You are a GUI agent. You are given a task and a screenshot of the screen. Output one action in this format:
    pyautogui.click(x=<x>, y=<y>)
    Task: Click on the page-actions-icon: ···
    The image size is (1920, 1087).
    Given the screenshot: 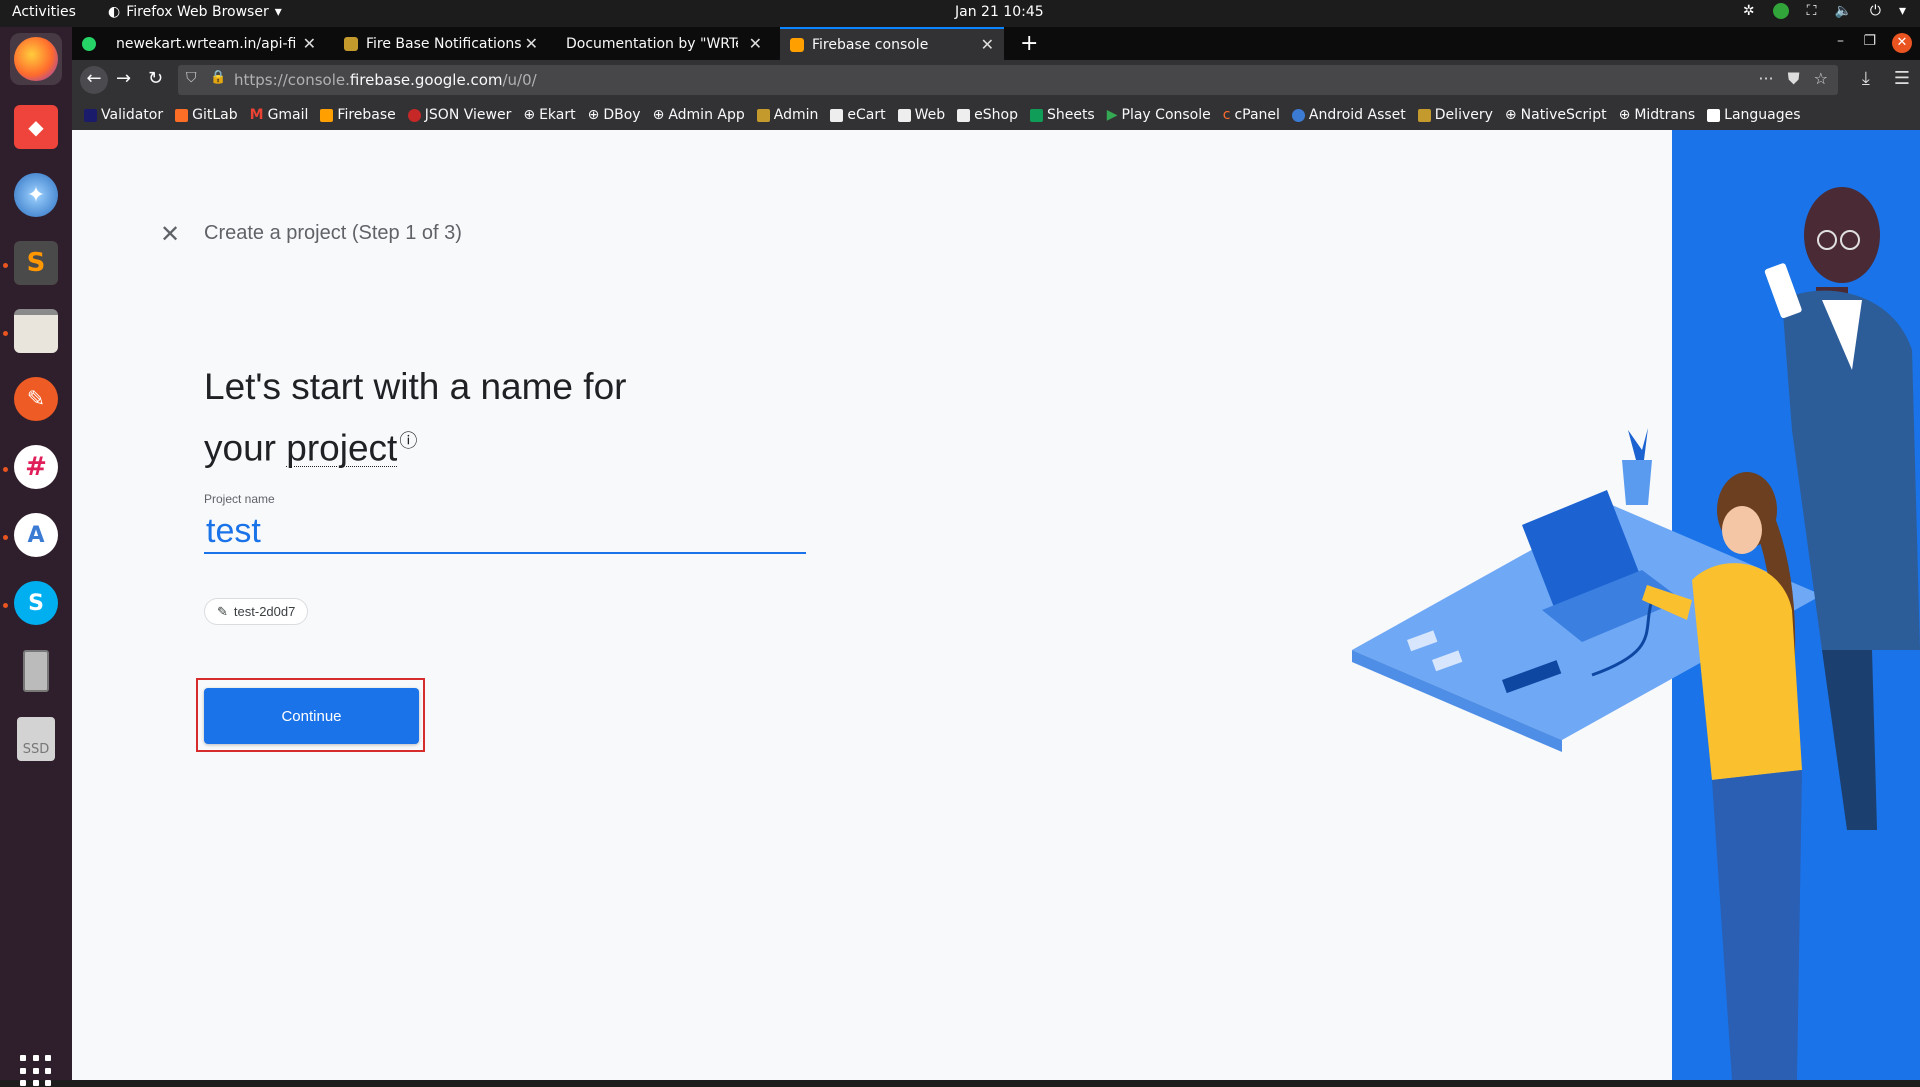 What is the action you would take?
    pyautogui.click(x=1765, y=79)
    